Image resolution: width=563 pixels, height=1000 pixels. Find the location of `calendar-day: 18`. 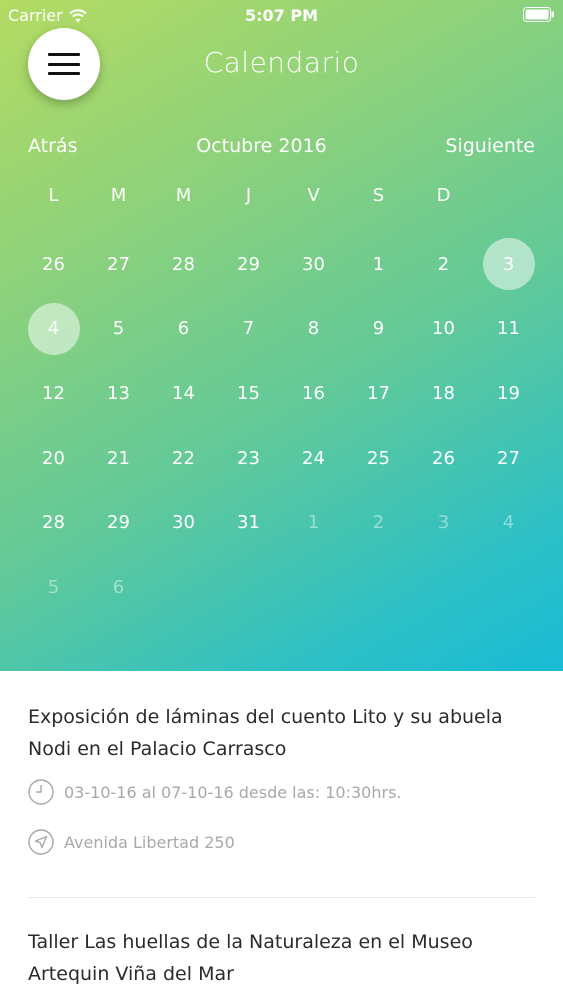

calendar-day: 18 is located at coordinates (443, 393).